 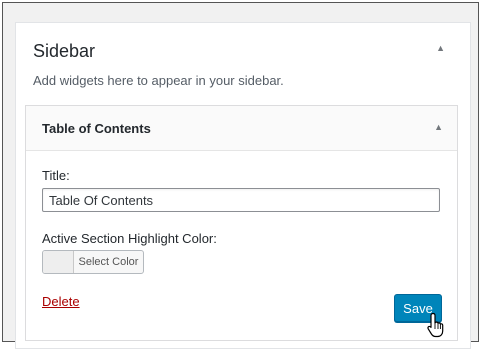 I want to click on color-swatch, so click(x=58, y=262).